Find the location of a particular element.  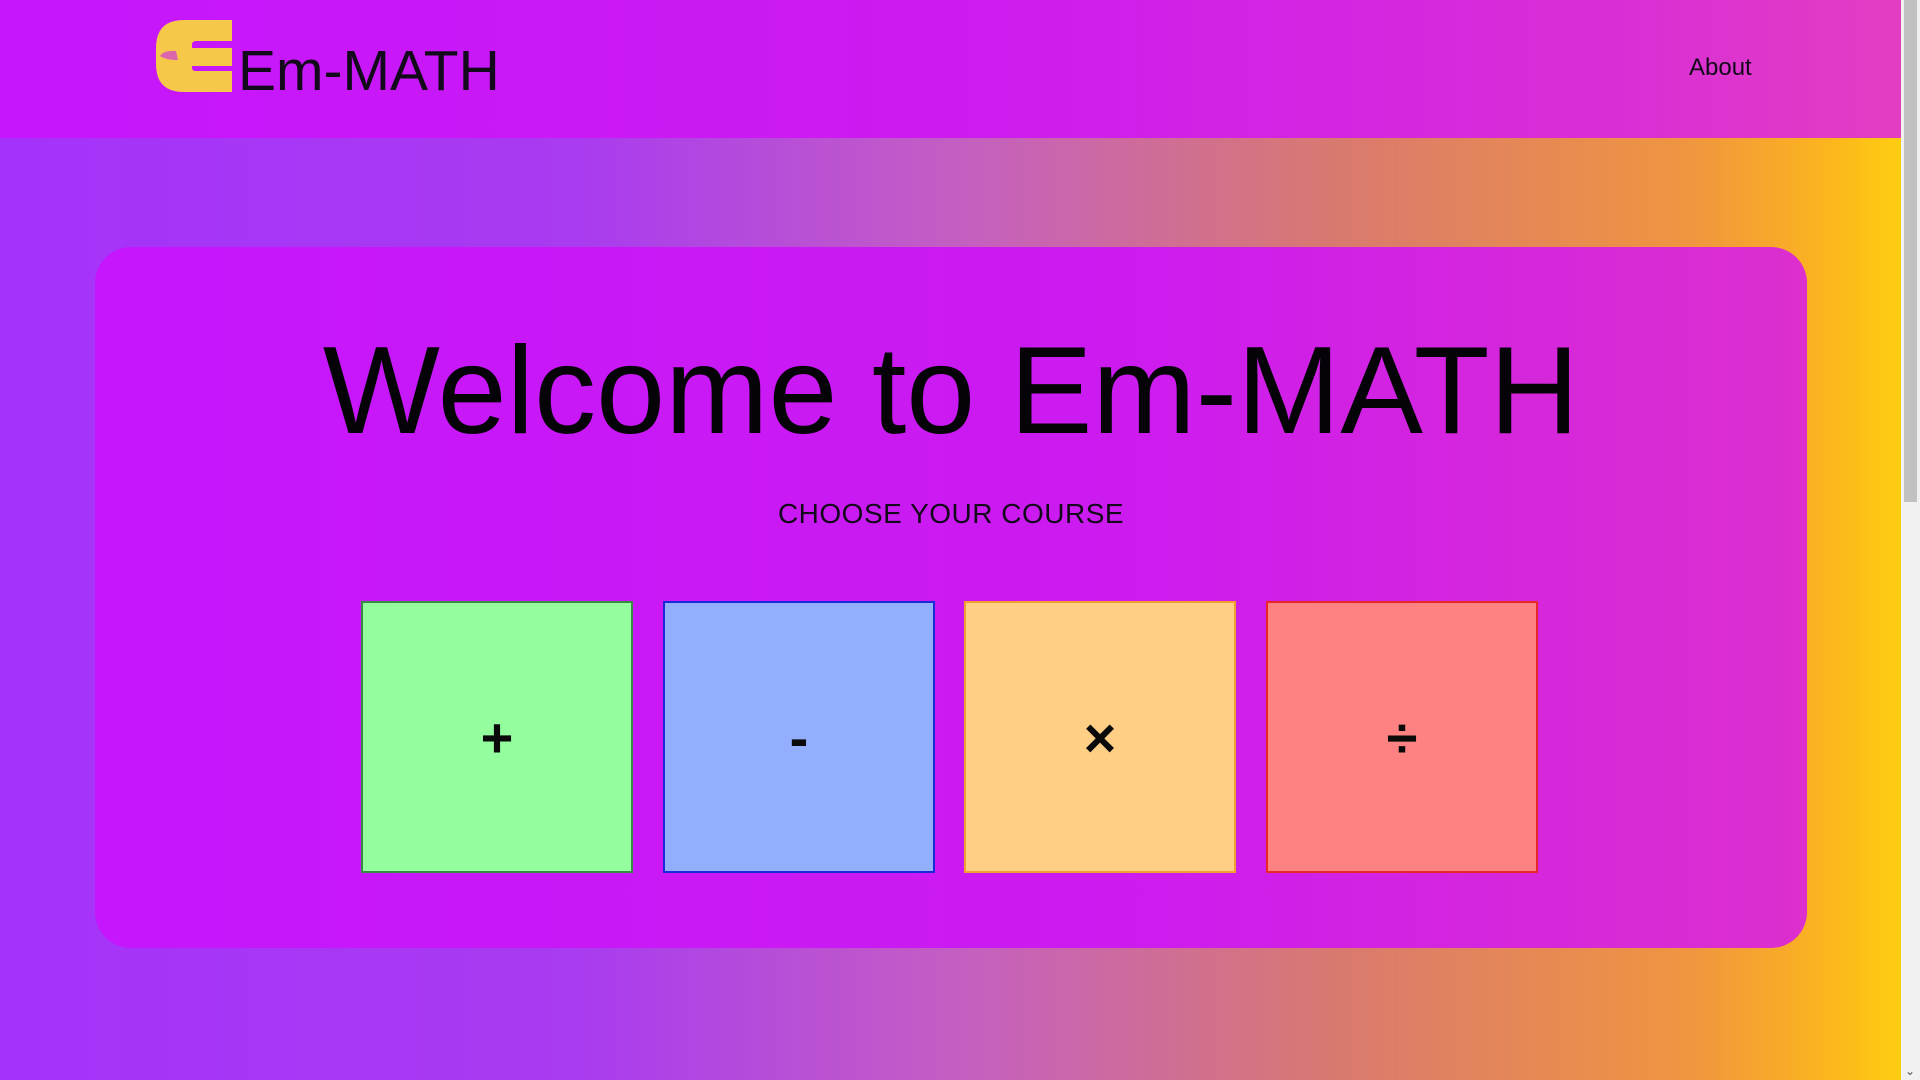

addition-course-button: + is located at coordinates (497, 737).